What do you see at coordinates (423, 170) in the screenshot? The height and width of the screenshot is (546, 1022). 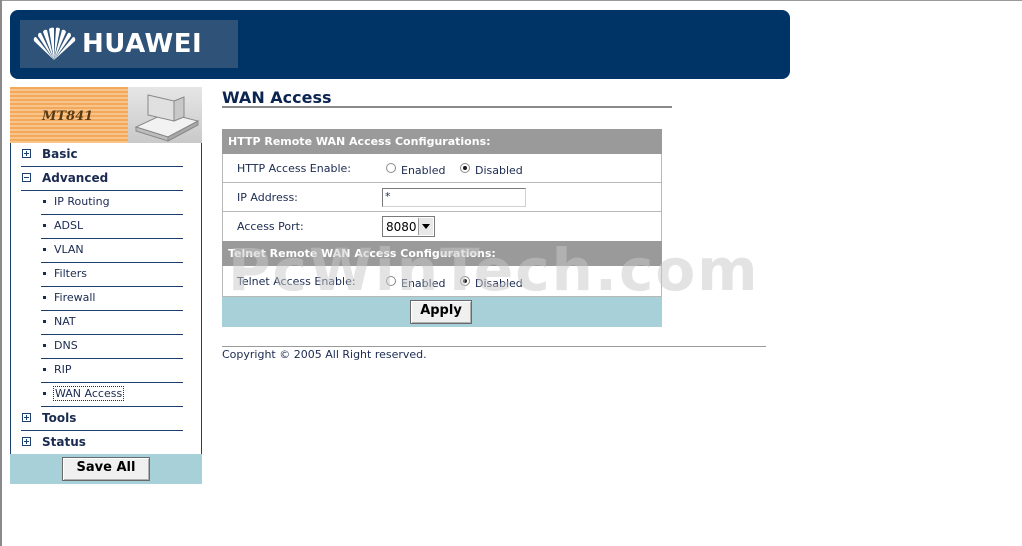 I see `http-enabled-label: Enabled` at bounding box center [423, 170].